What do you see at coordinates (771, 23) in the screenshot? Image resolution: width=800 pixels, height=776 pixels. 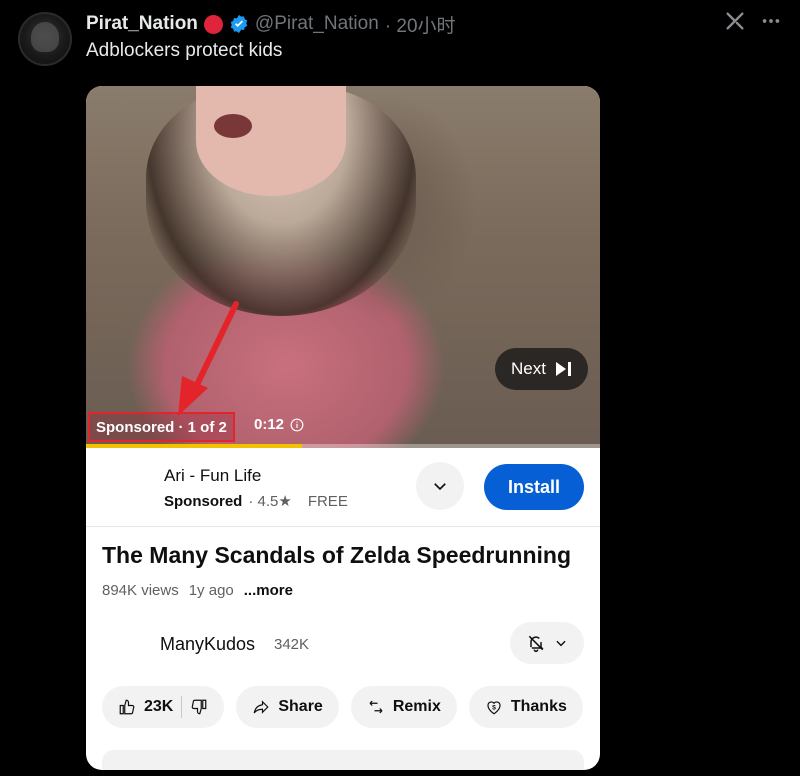 I see `more-icon` at bounding box center [771, 23].